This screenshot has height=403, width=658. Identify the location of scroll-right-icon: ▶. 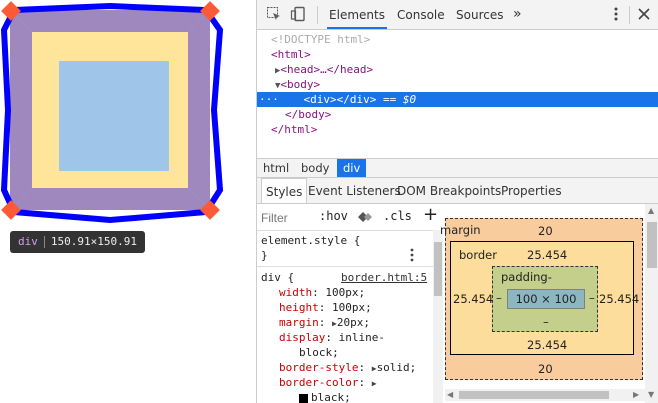
(636, 394).